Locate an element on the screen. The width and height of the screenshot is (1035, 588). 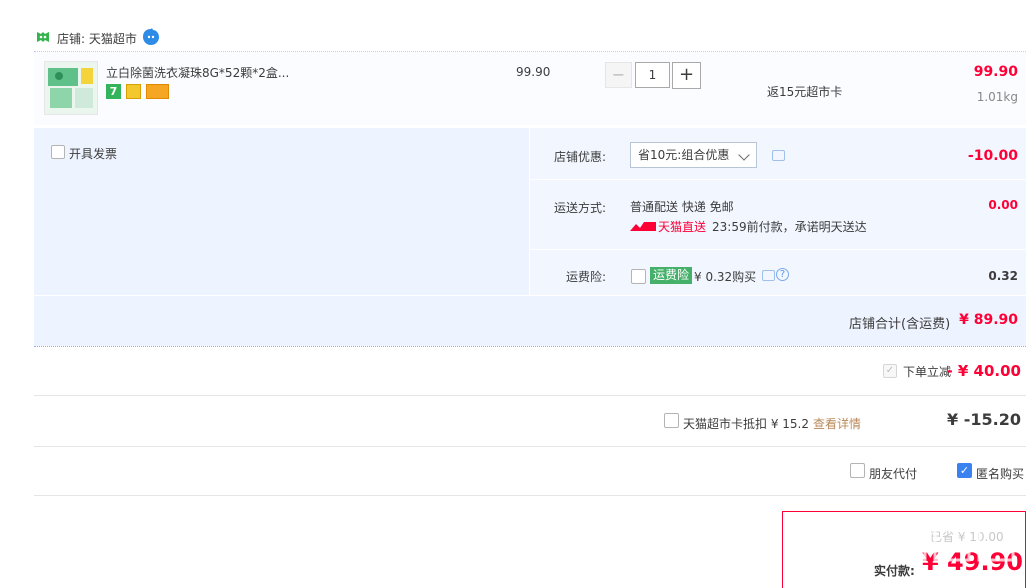
store-name: 店铺: 天猫超市 is located at coordinates (97, 38).